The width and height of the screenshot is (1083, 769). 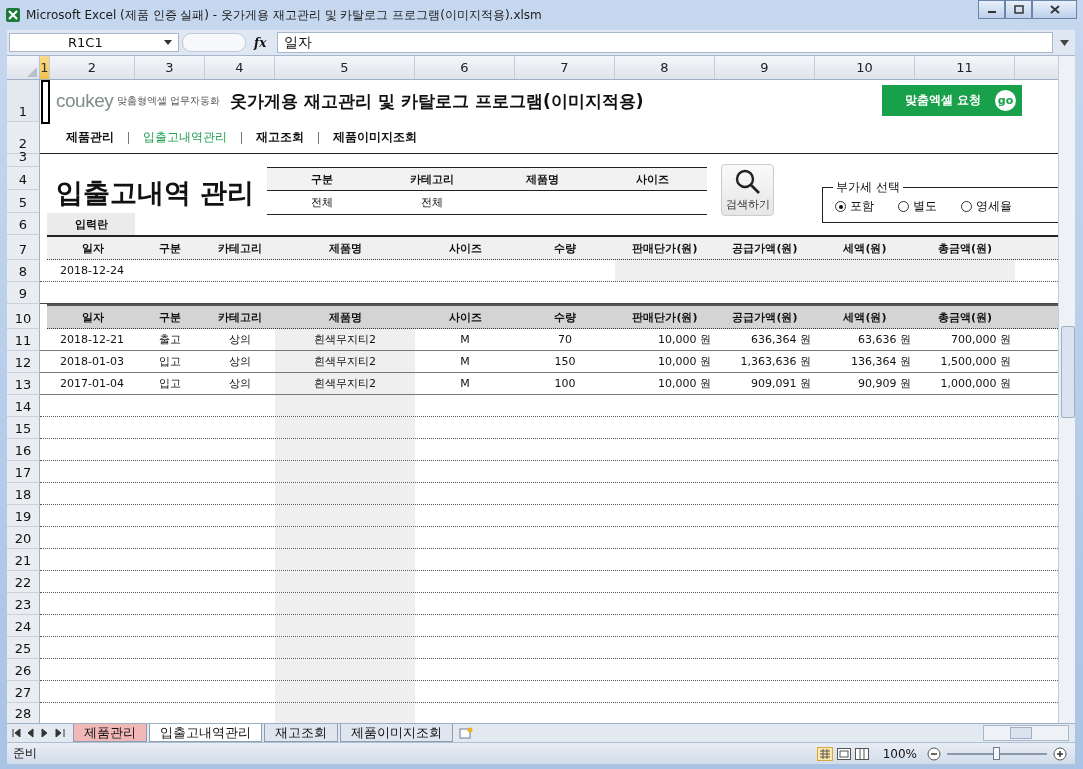 What do you see at coordinates (23, 293) in the screenshot?
I see `row-header: 9` at bounding box center [23, 293].